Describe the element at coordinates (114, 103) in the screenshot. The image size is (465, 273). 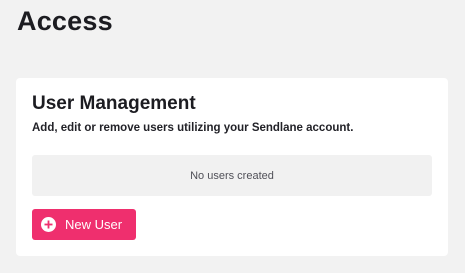
I see `card-title: User Management` at that location.